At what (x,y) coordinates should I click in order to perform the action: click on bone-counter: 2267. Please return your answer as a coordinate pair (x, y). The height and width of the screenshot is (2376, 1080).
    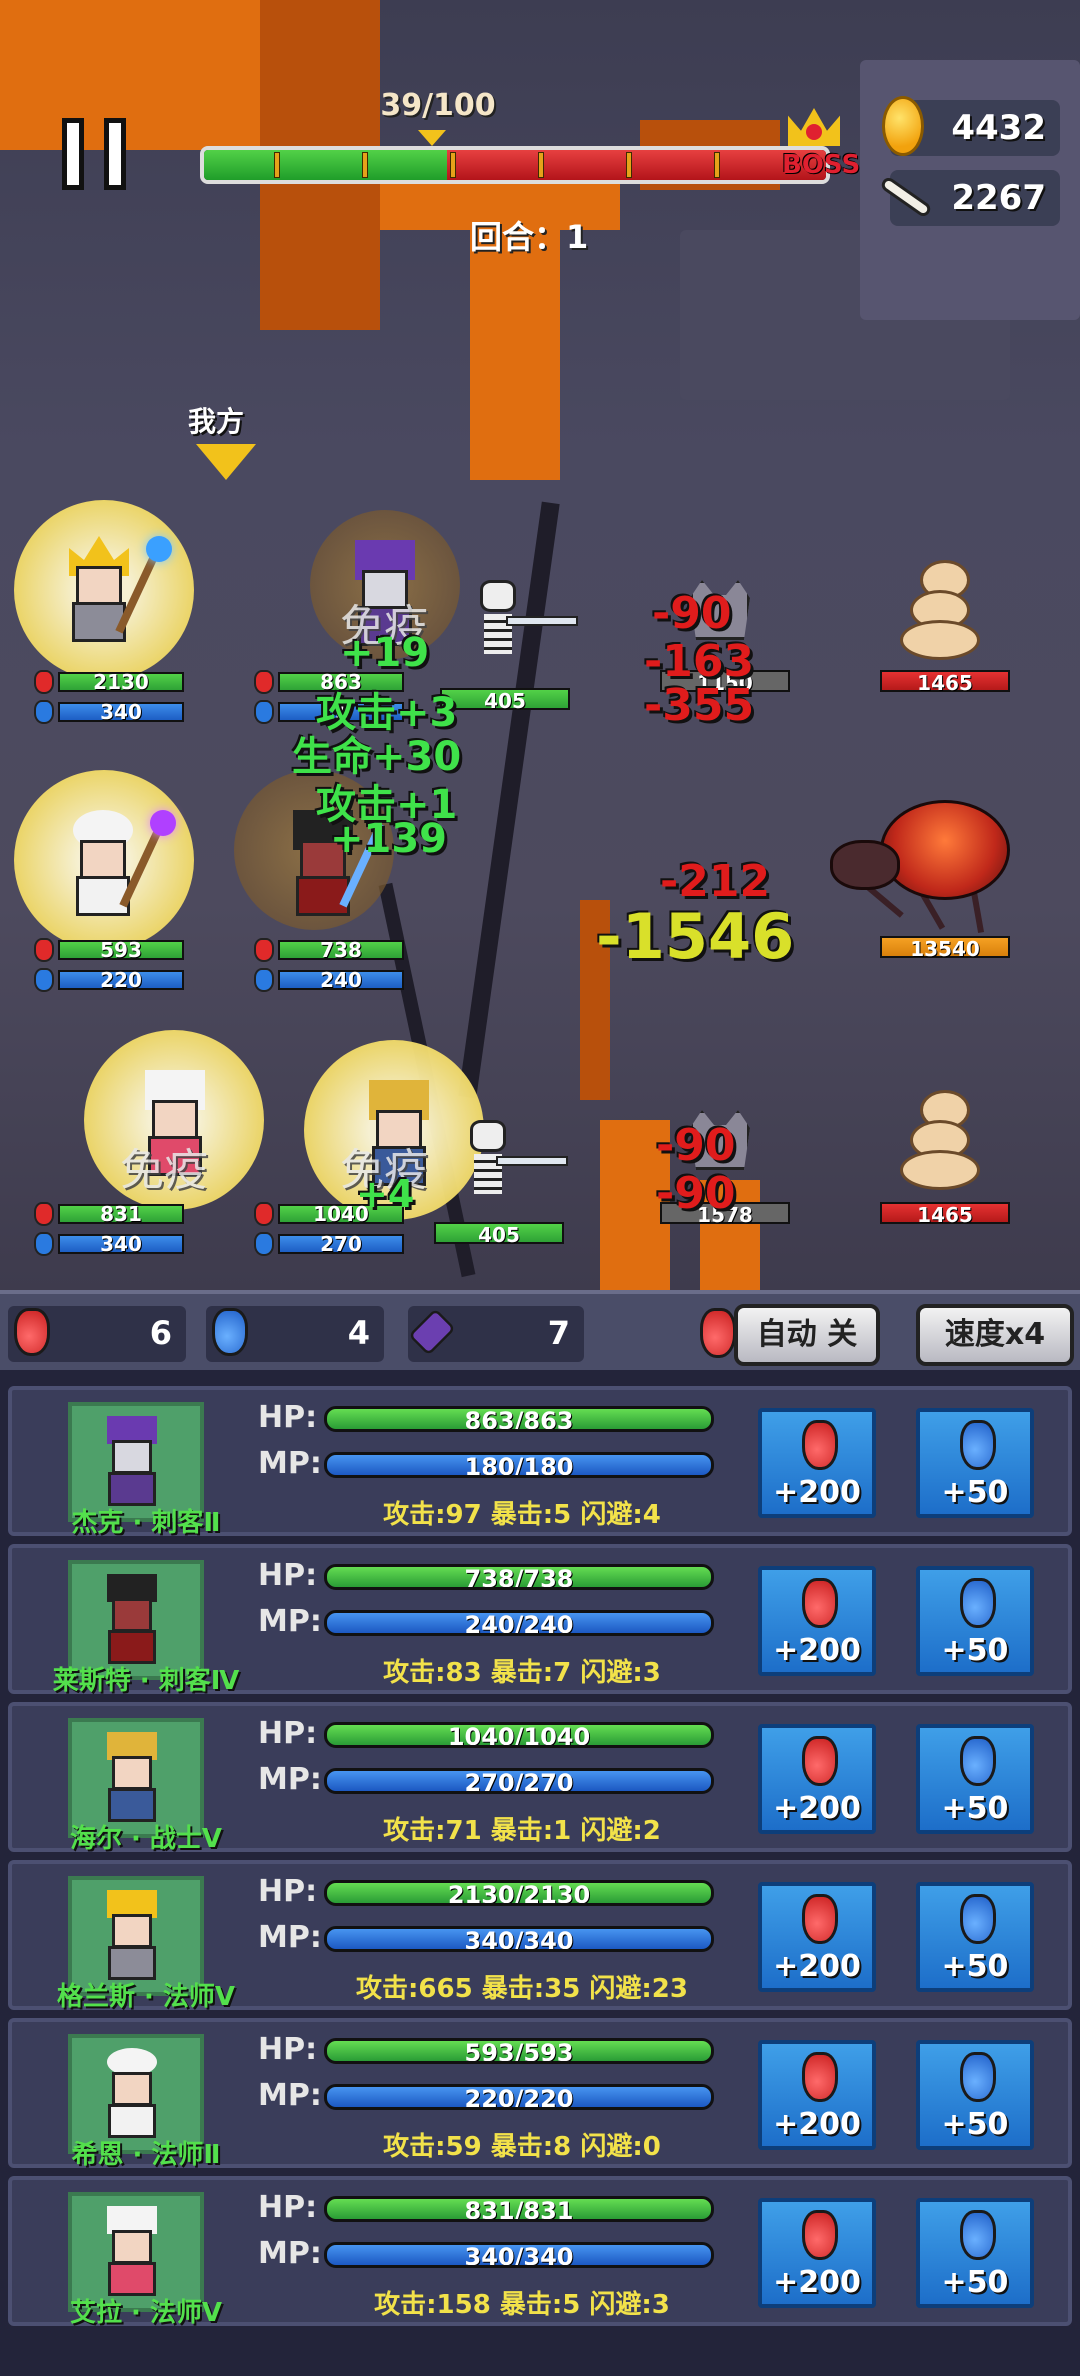
    Looking at the image, I should click on (969, 198).